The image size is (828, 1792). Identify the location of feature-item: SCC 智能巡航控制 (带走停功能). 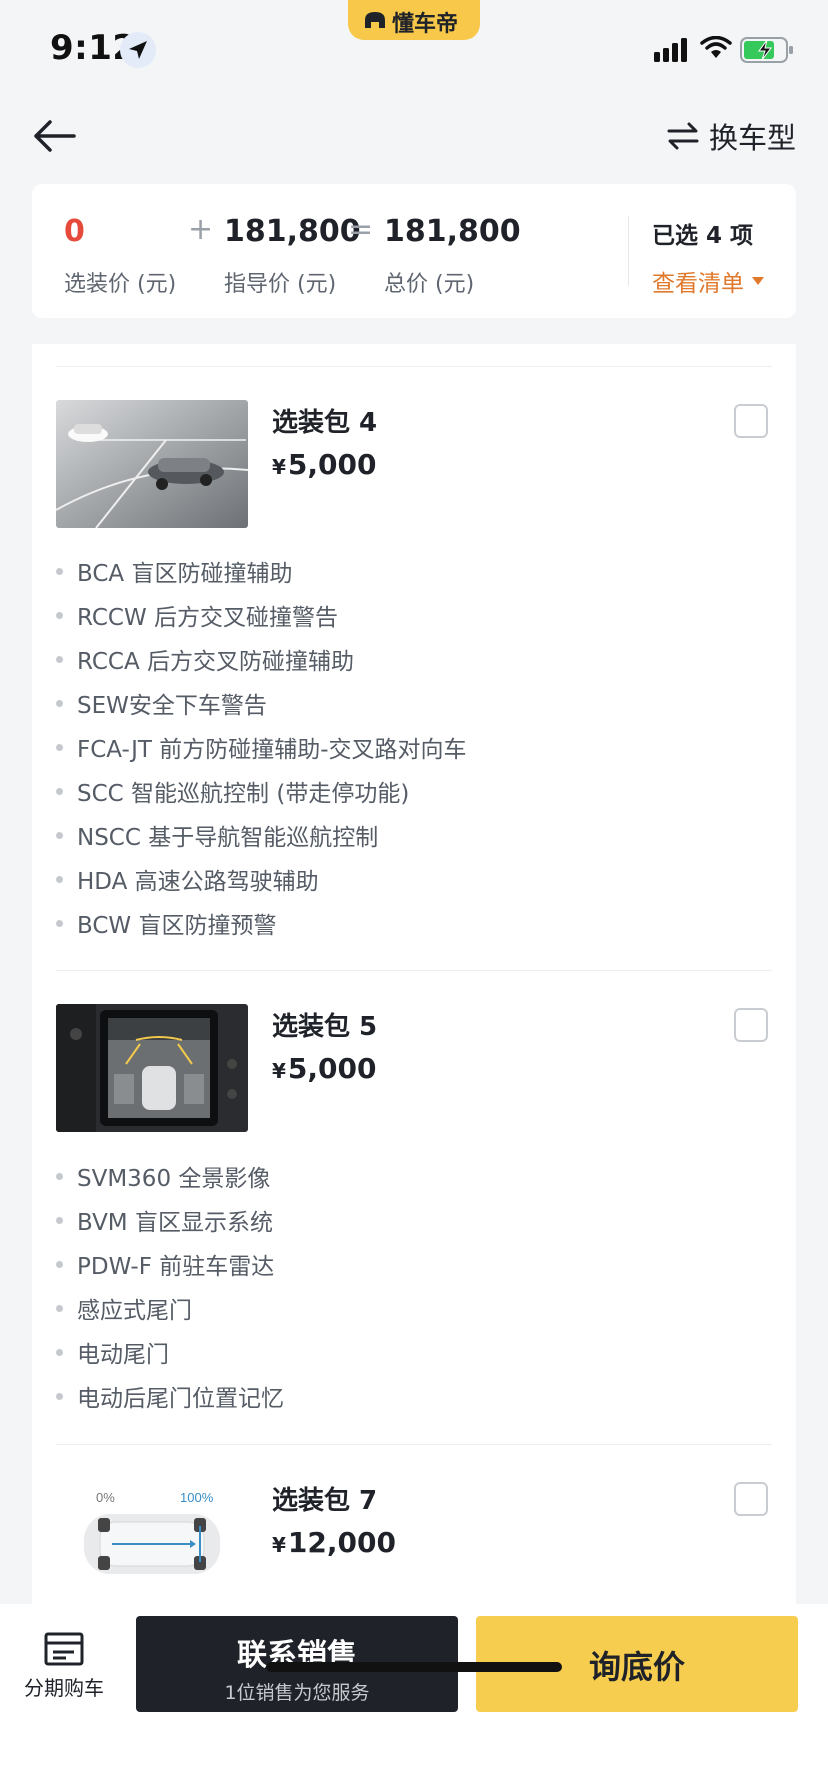
(232, 791).